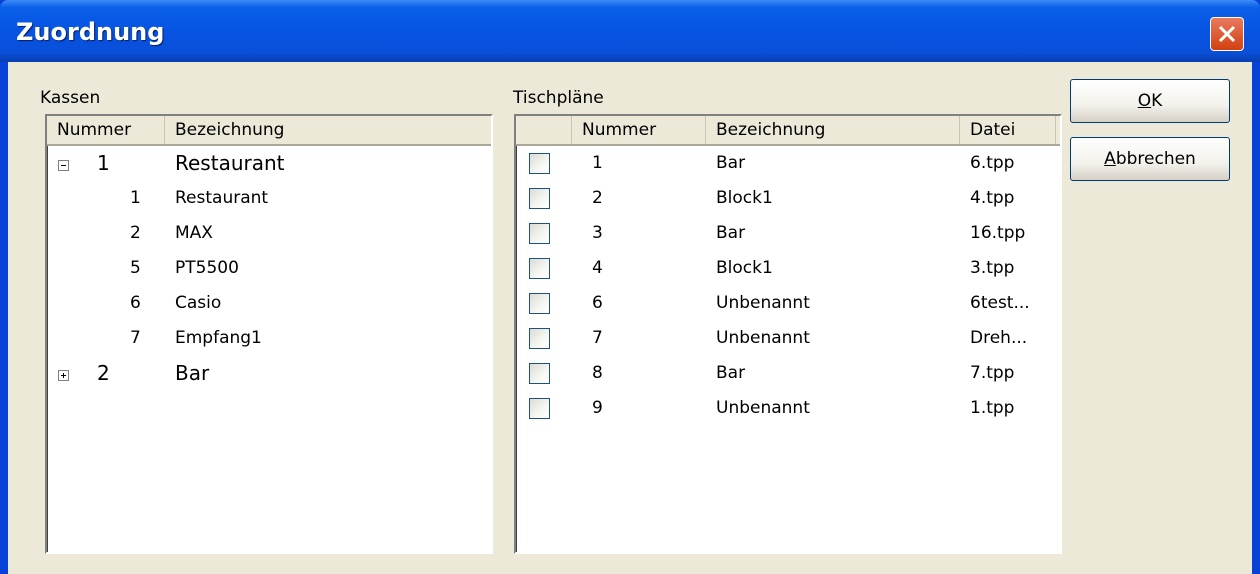 Image resolution: width=1260 pixels, height=574 pixels. Describe the element at coordinates (135, 338) in the screenshot. I see `kassen-item-nummer: 7` at that location.